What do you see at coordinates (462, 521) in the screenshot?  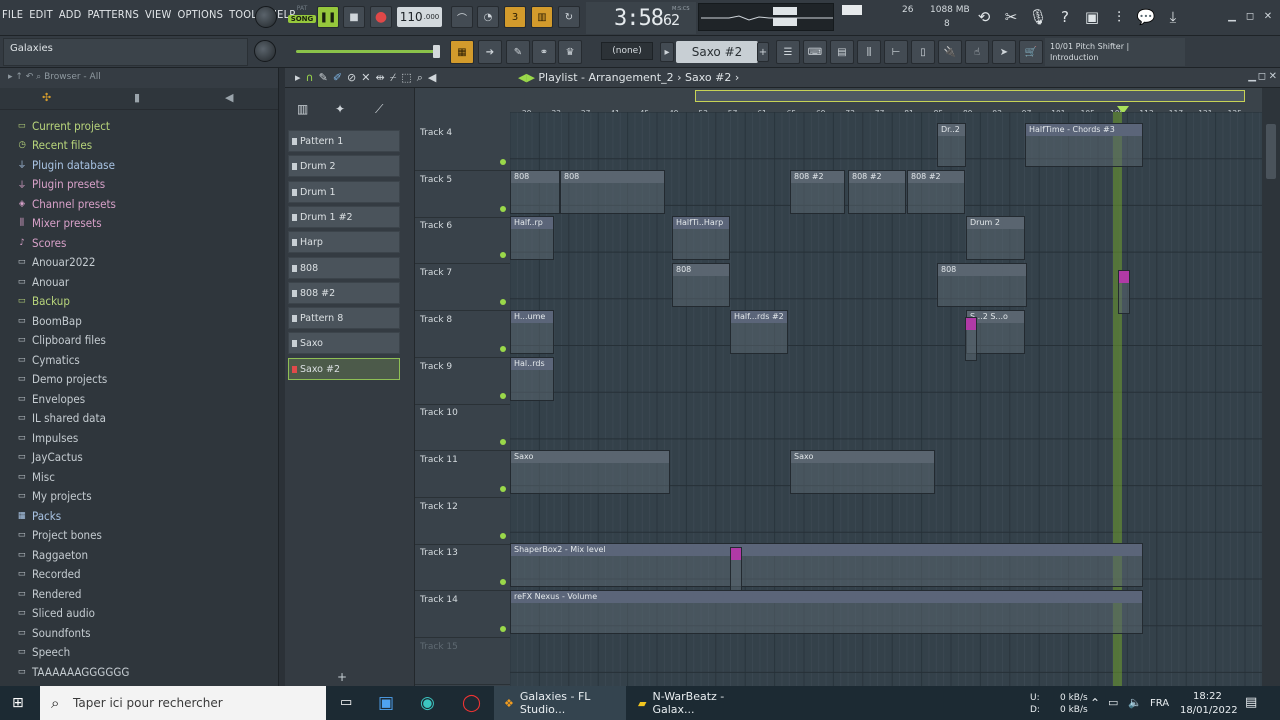 I see `track-header: Track 12` at bounding box center [462, 521].